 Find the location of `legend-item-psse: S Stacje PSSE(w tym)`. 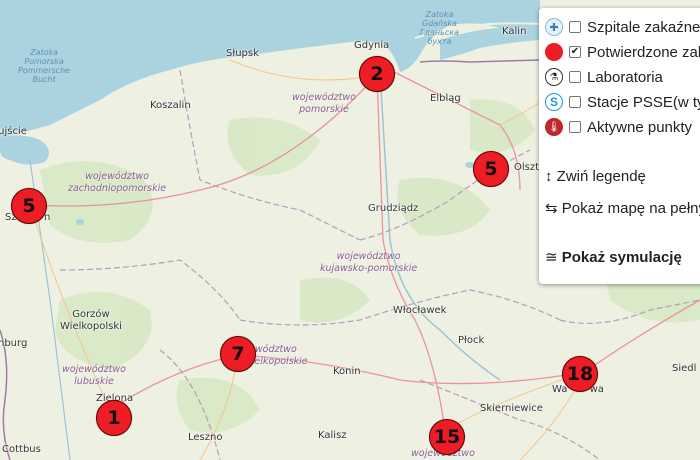

legend-item-psse: S Stacje PSSE(w tym) is located at coordinates (622, 102).